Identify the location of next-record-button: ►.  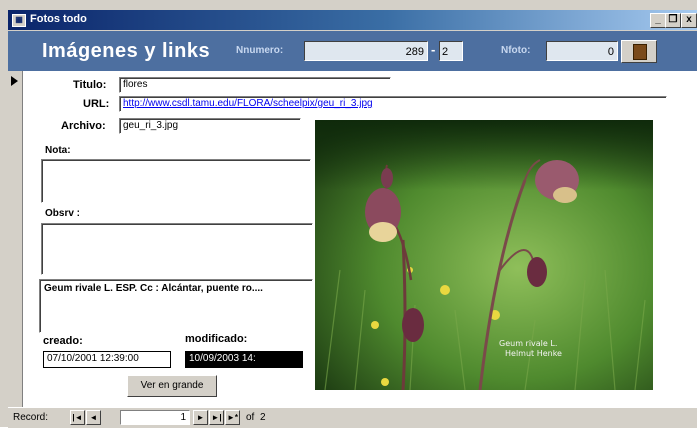
(200, 417).